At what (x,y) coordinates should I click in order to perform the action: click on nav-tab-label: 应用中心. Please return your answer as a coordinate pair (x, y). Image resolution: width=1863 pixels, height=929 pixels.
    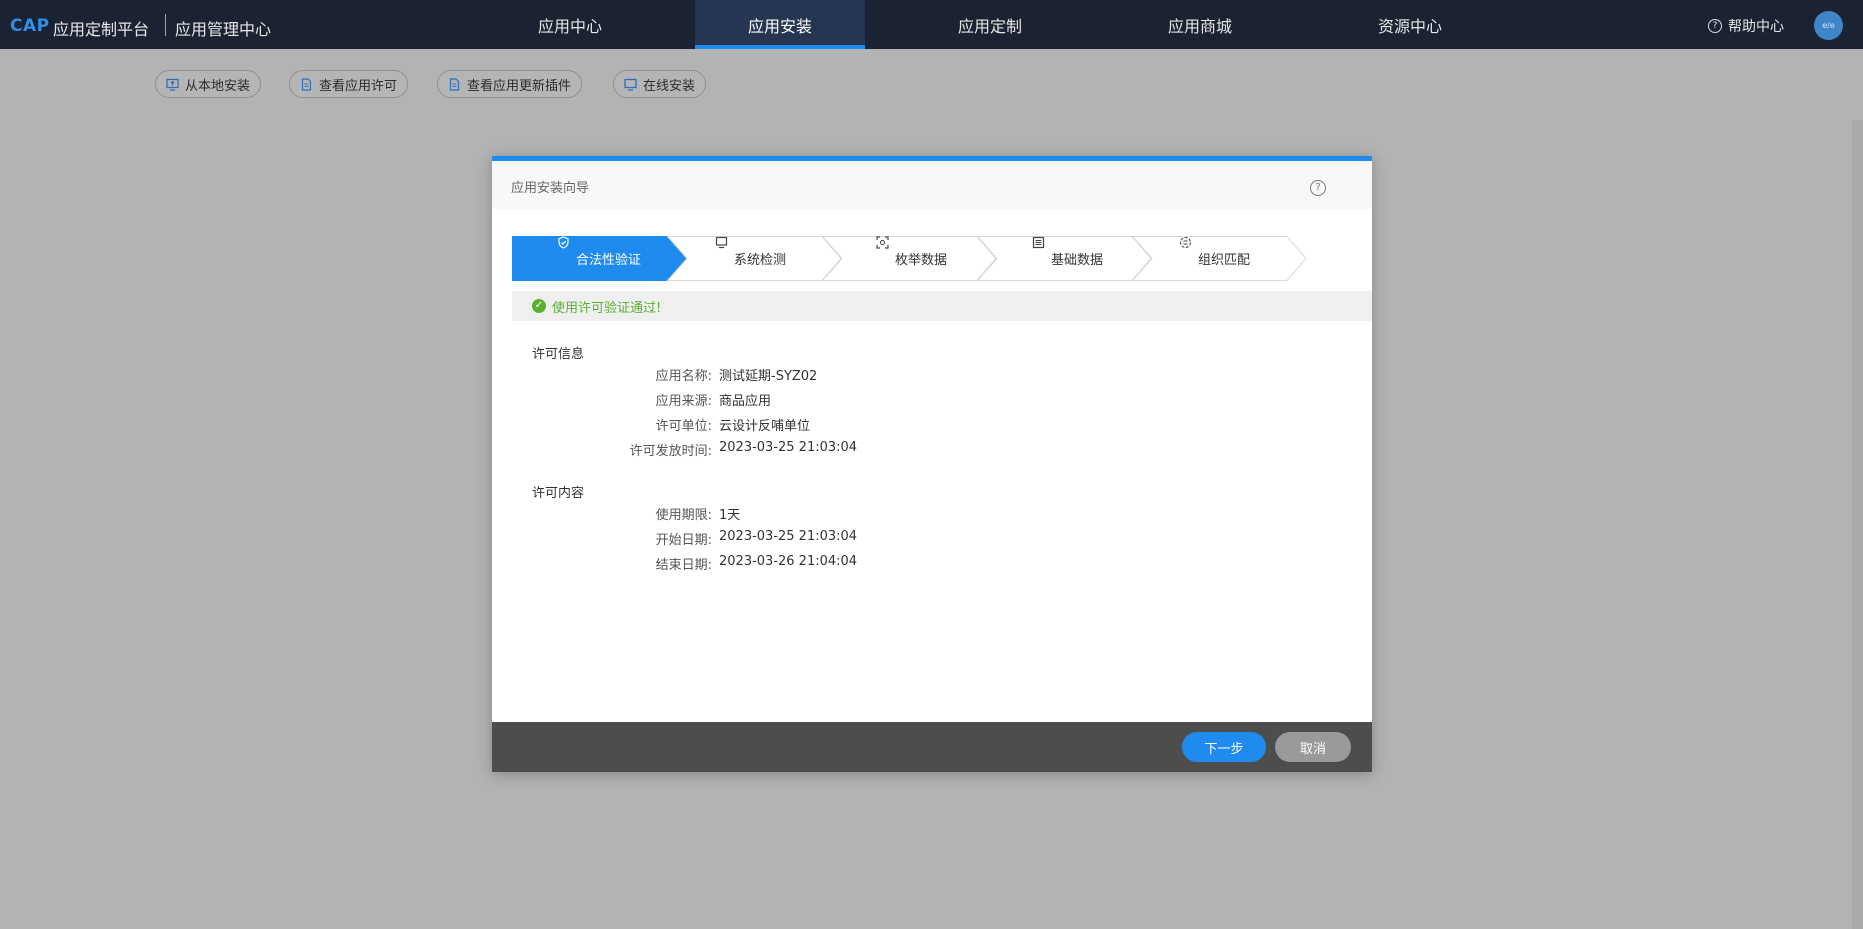
    Looking at the image, I should click on (569, 26).